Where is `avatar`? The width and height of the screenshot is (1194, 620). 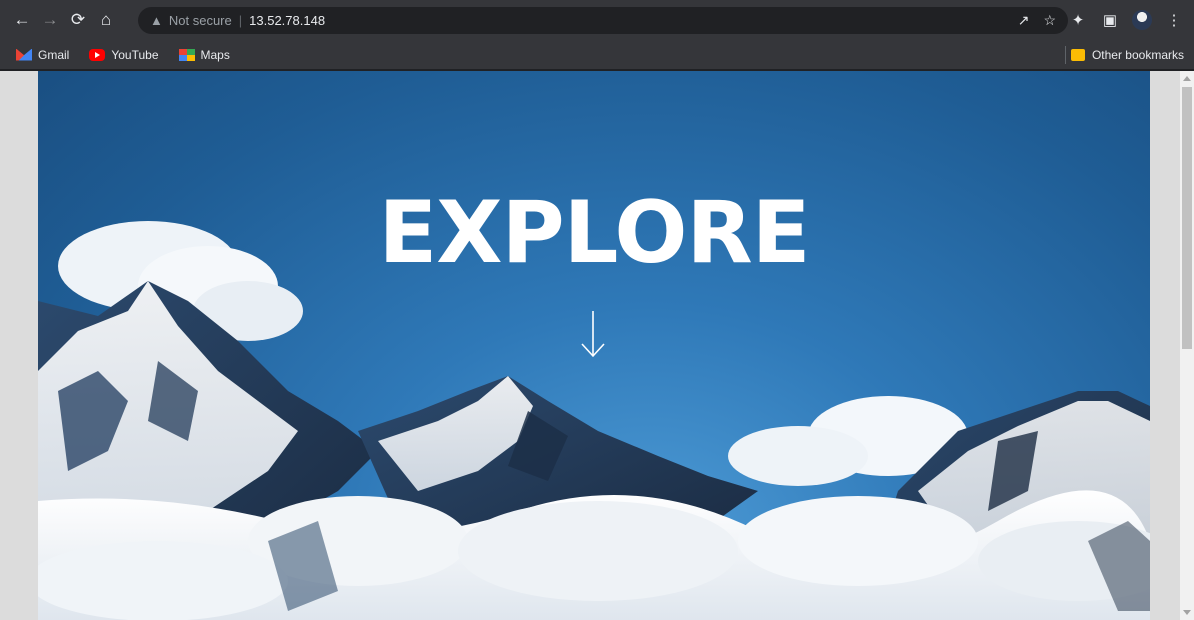 avatar is located at coordinates (1142, 20).